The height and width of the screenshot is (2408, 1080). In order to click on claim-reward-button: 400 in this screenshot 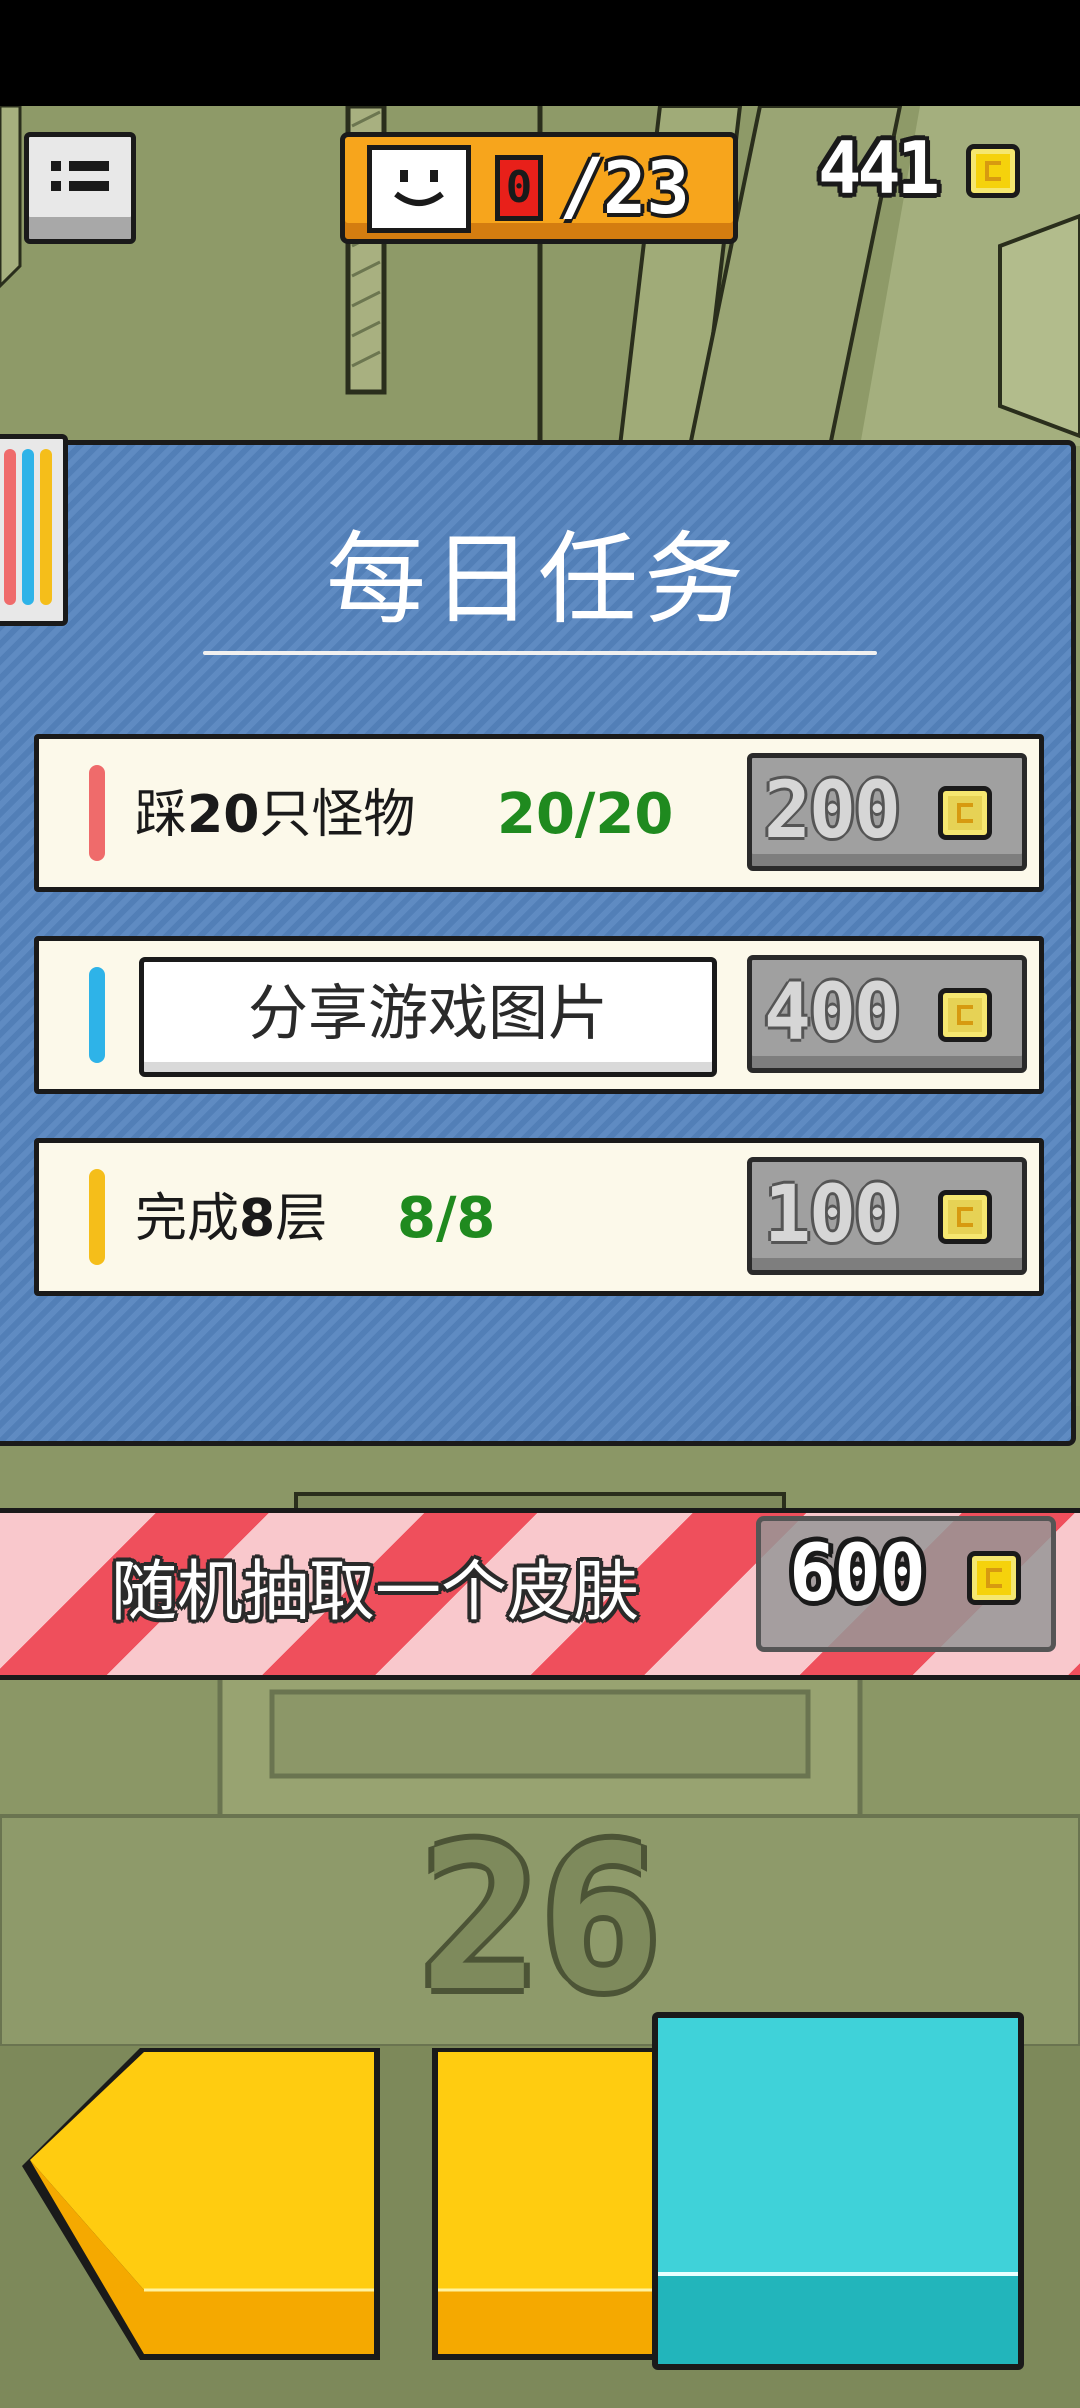, I will do `click(887, 1014)`.